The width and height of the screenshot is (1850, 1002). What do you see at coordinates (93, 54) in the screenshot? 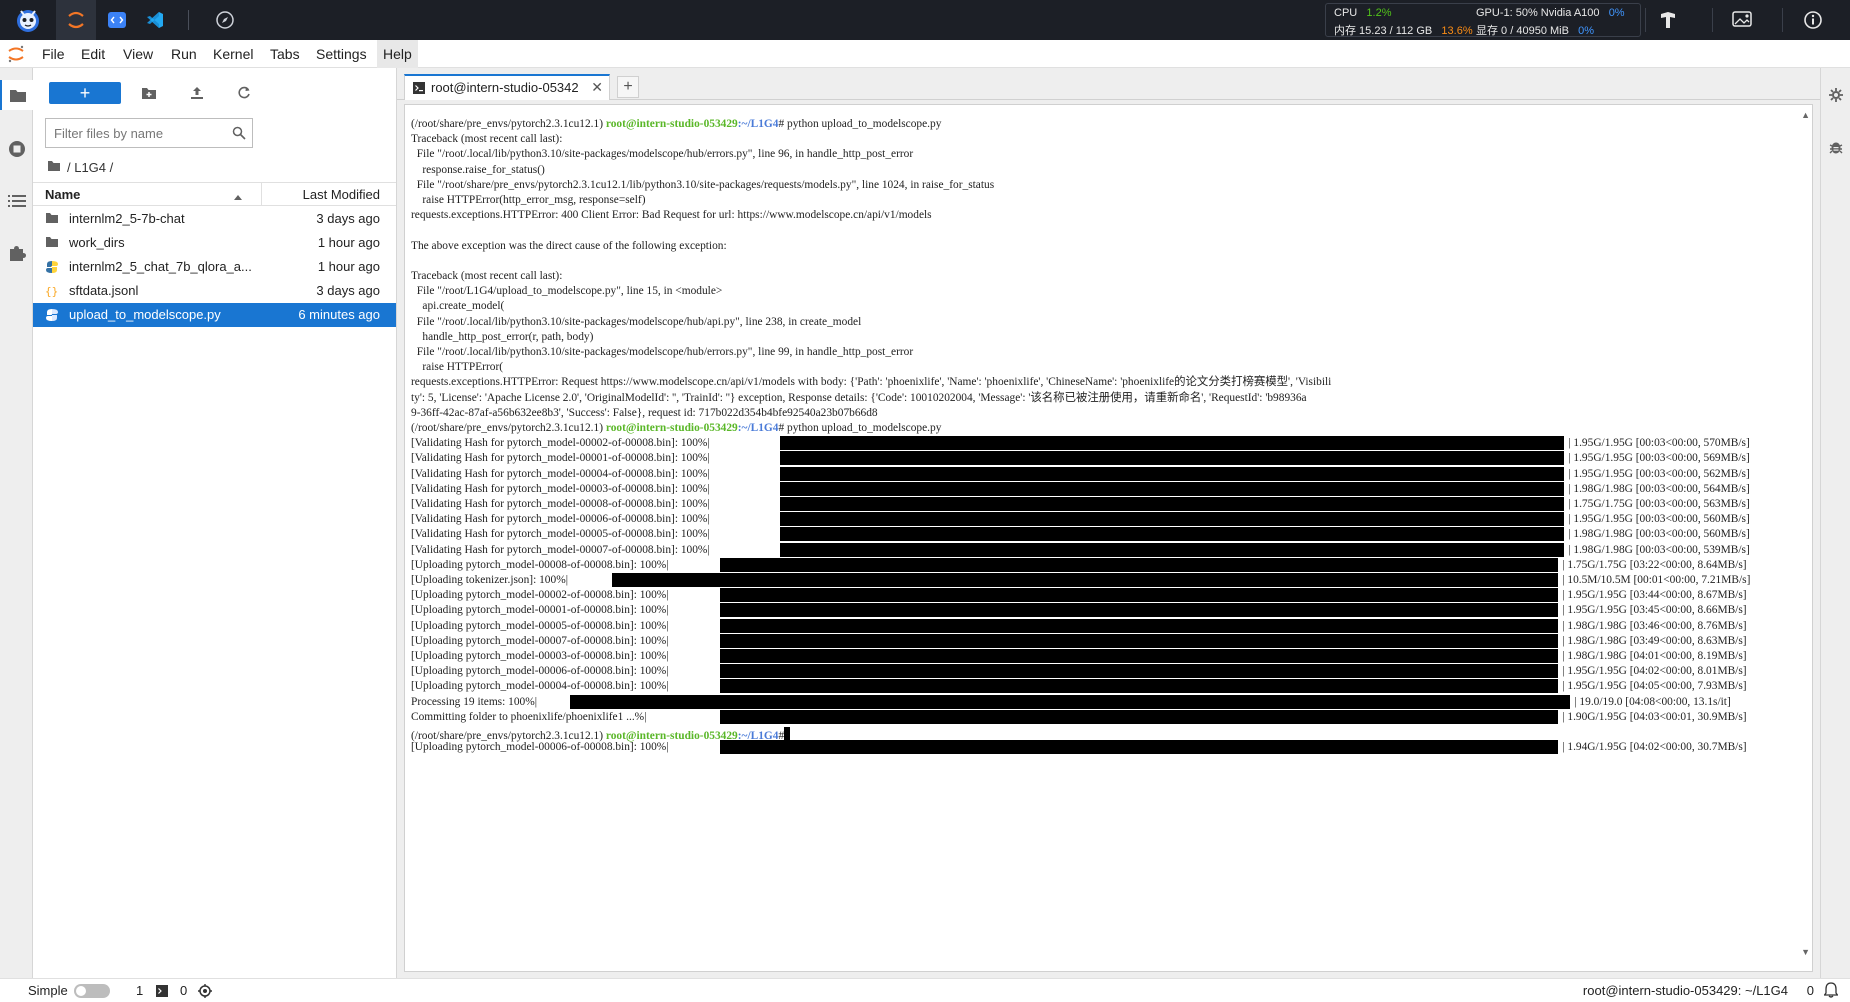
I see `menu-edit: Edit` at bounding box center [93, 54].